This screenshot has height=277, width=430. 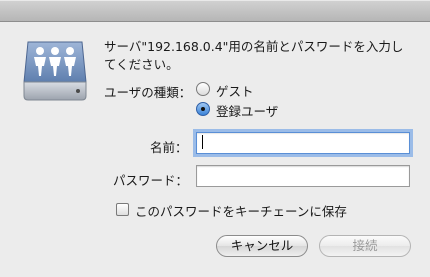 What do you see at coordinates (303, 143) in the screenshot?
I see `name-field` at bounding box center [303, 143].